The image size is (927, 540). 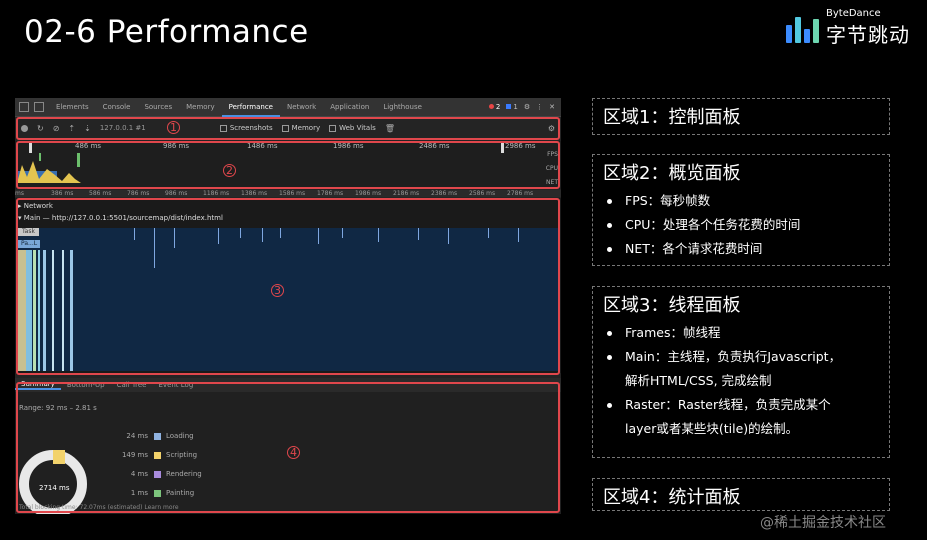 I want to click on region-1-number: 1, so click(x=173, y=127).